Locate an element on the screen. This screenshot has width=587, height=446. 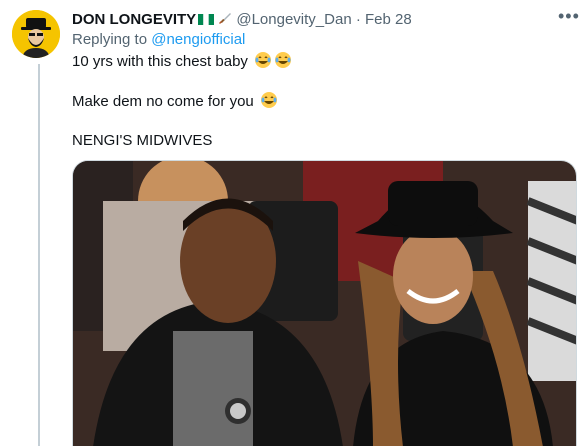
tweet-text-1: 10 yrs with this chest baby is located at coordinates (160, 61).